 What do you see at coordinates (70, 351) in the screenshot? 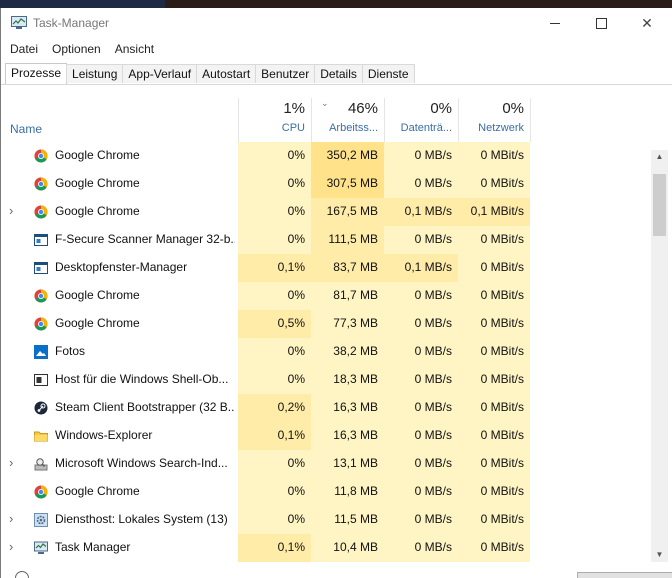
I see `process-name: Fotos` at bounding box center [70, 351].